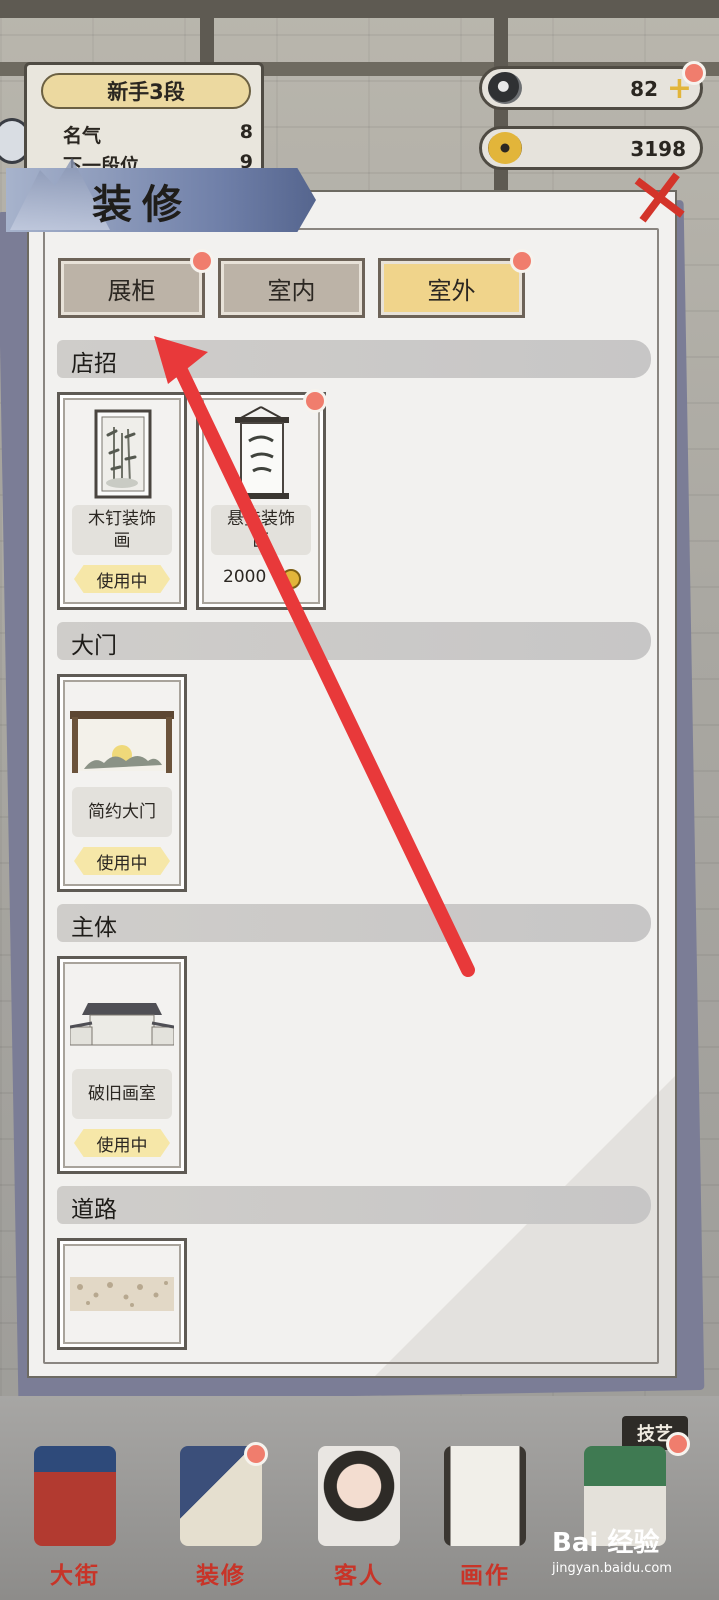  Describe the element at coordinates (122, 1018) in the screenshot. I see `old-studio-icon` at that location.